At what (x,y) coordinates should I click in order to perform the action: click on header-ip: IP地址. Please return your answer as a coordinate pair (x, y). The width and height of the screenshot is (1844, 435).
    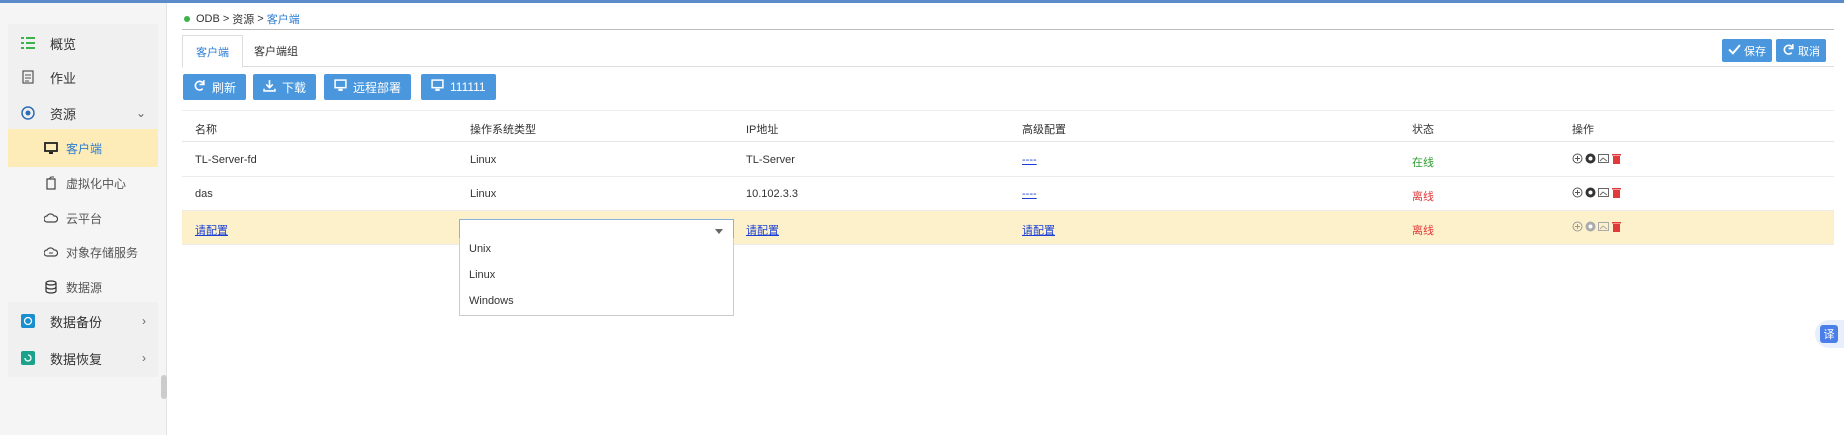
    Looking at the image, I should click on (762, 130).